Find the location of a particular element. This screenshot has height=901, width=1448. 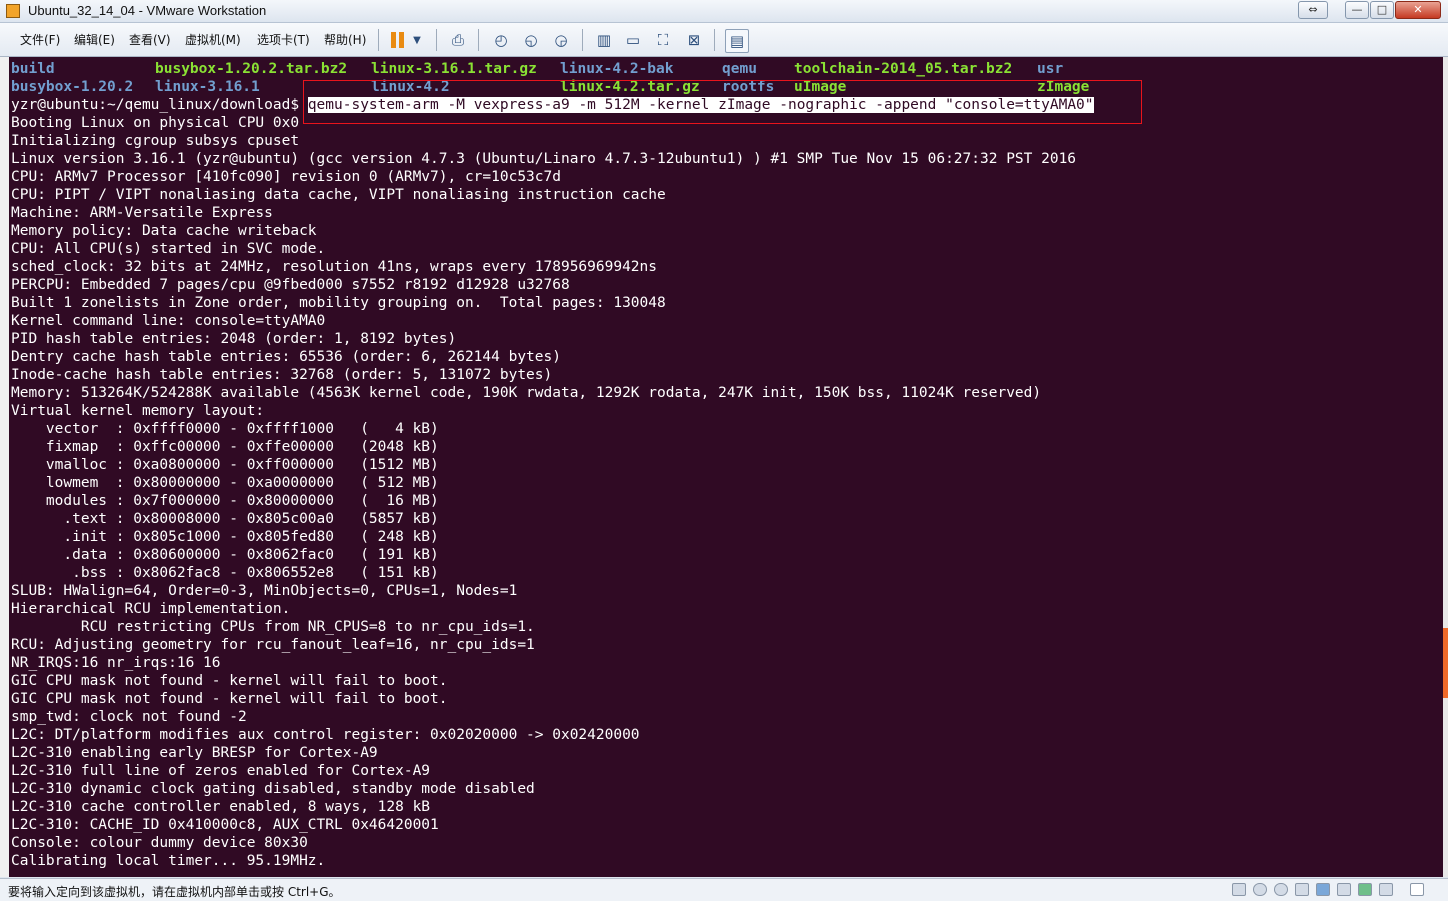

ls-entry: build is located at coordinates (33, 69).